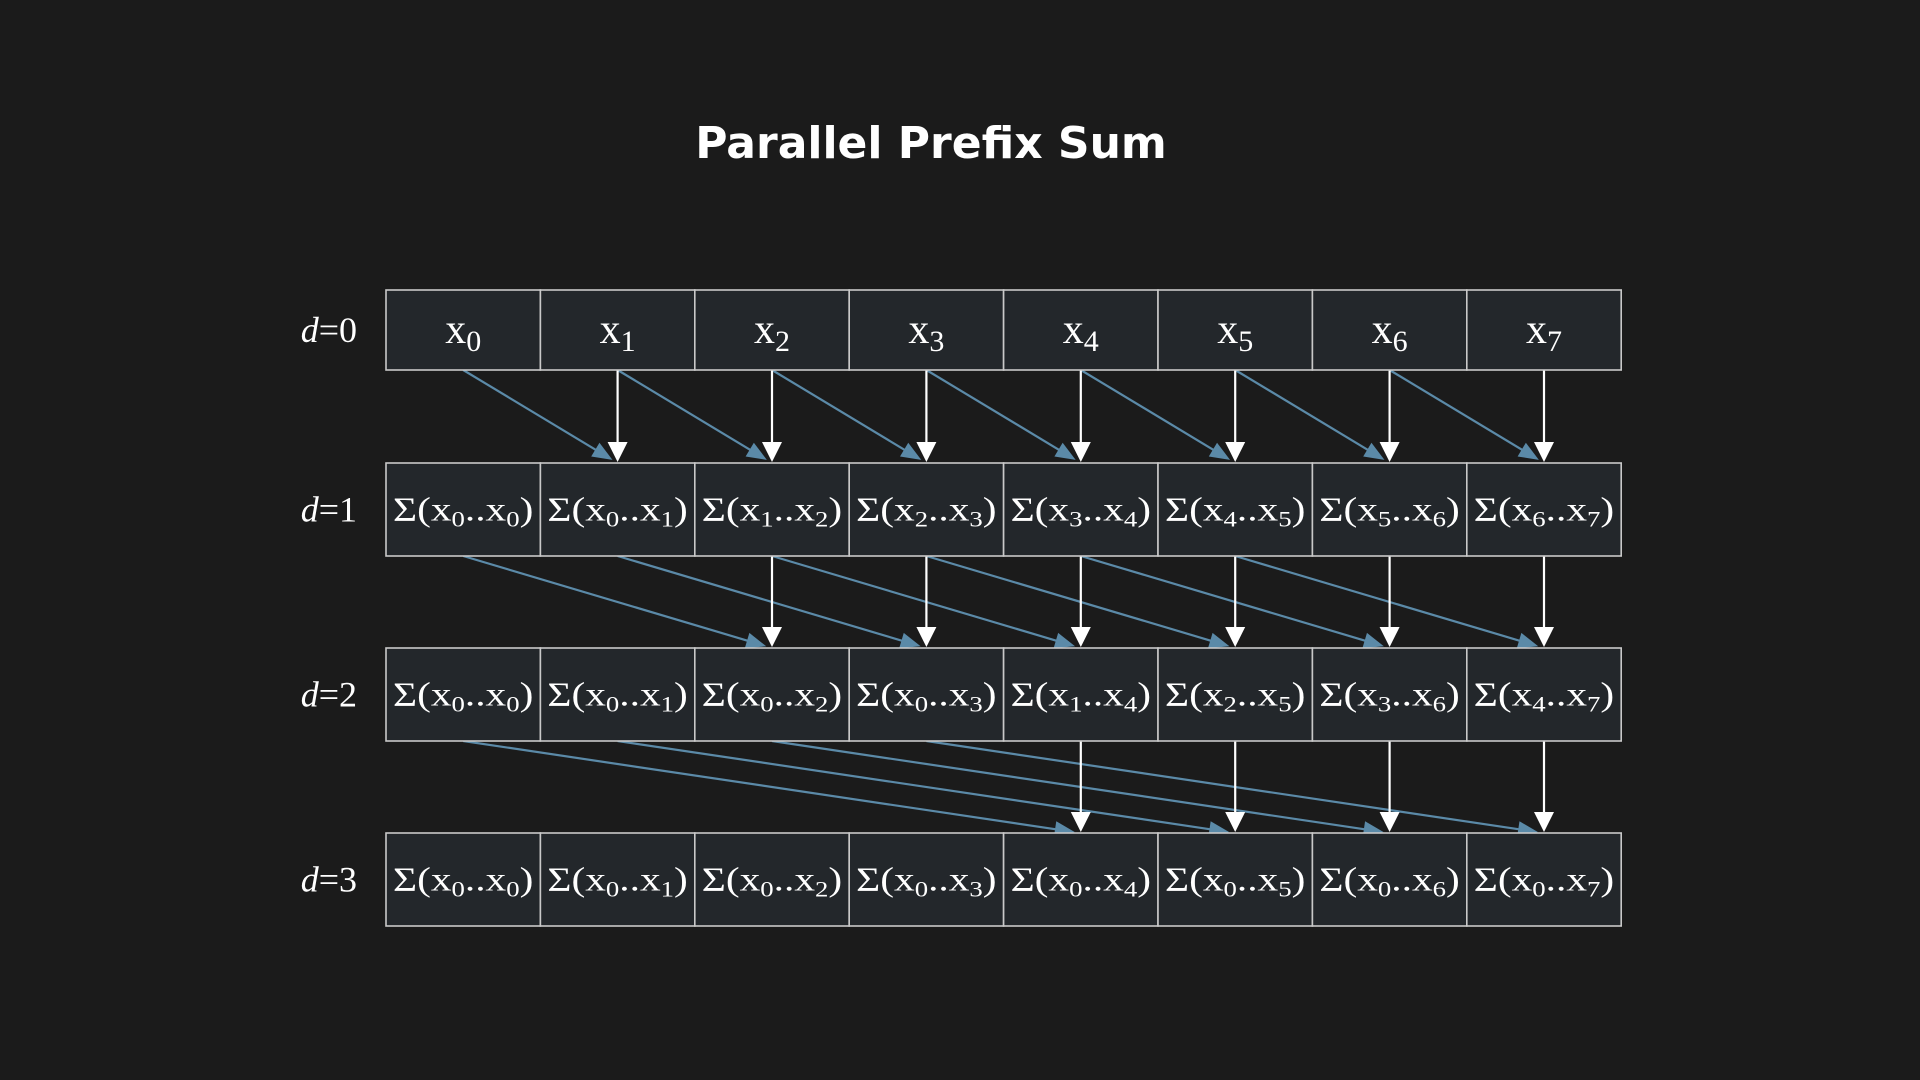 The height and width of the screenshot is (1080, 1920). What do you see at coordinates (1080, 330) in the screenshot?
I see `array-cell: x4` at bounding box center [1080, 330].